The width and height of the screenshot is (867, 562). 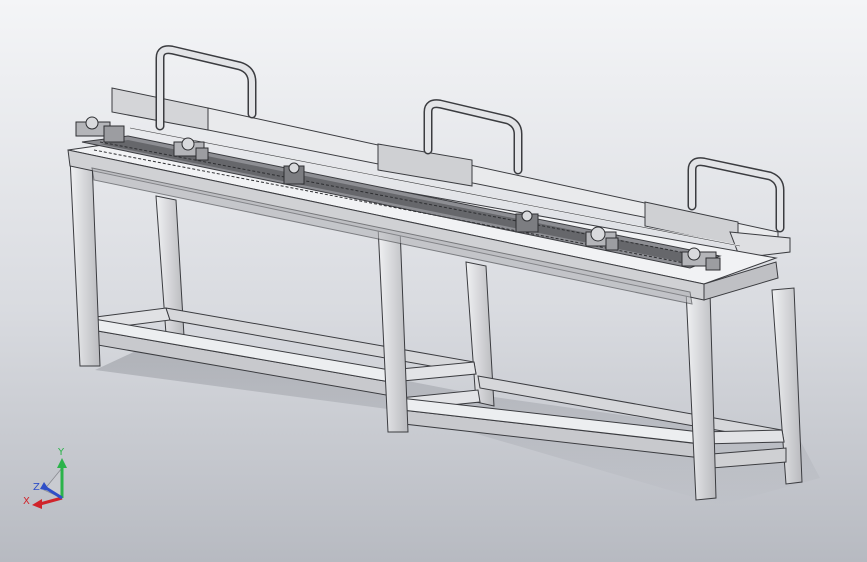 What do you see at coordinates (26, 501) in the screenshot?
I see `x-axis-label: X` at bounding box center [26, 501].